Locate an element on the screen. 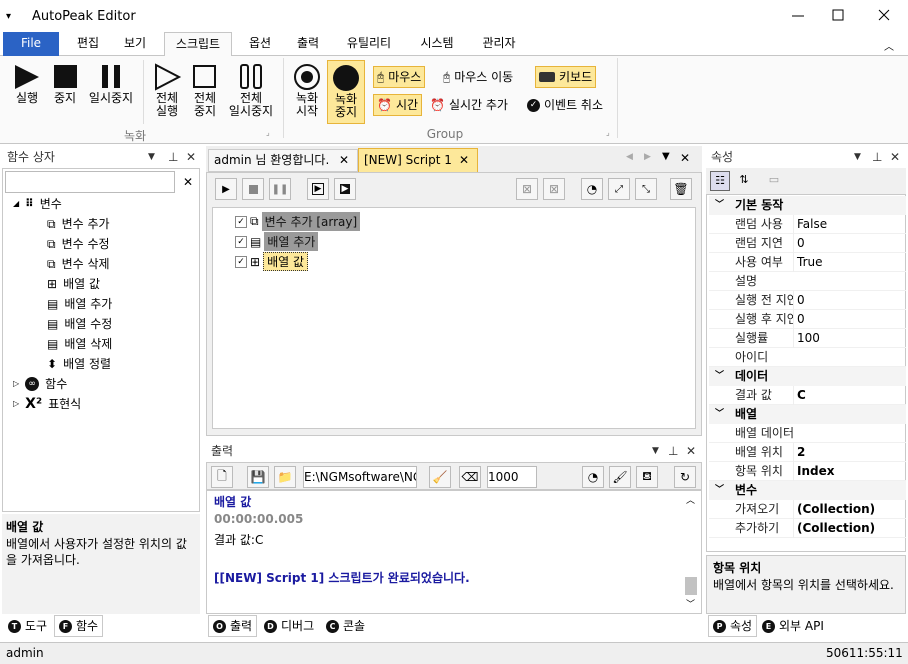 The width and height of the screenshot is (908, 664). minimize-button is located at coordinates (798, 16).